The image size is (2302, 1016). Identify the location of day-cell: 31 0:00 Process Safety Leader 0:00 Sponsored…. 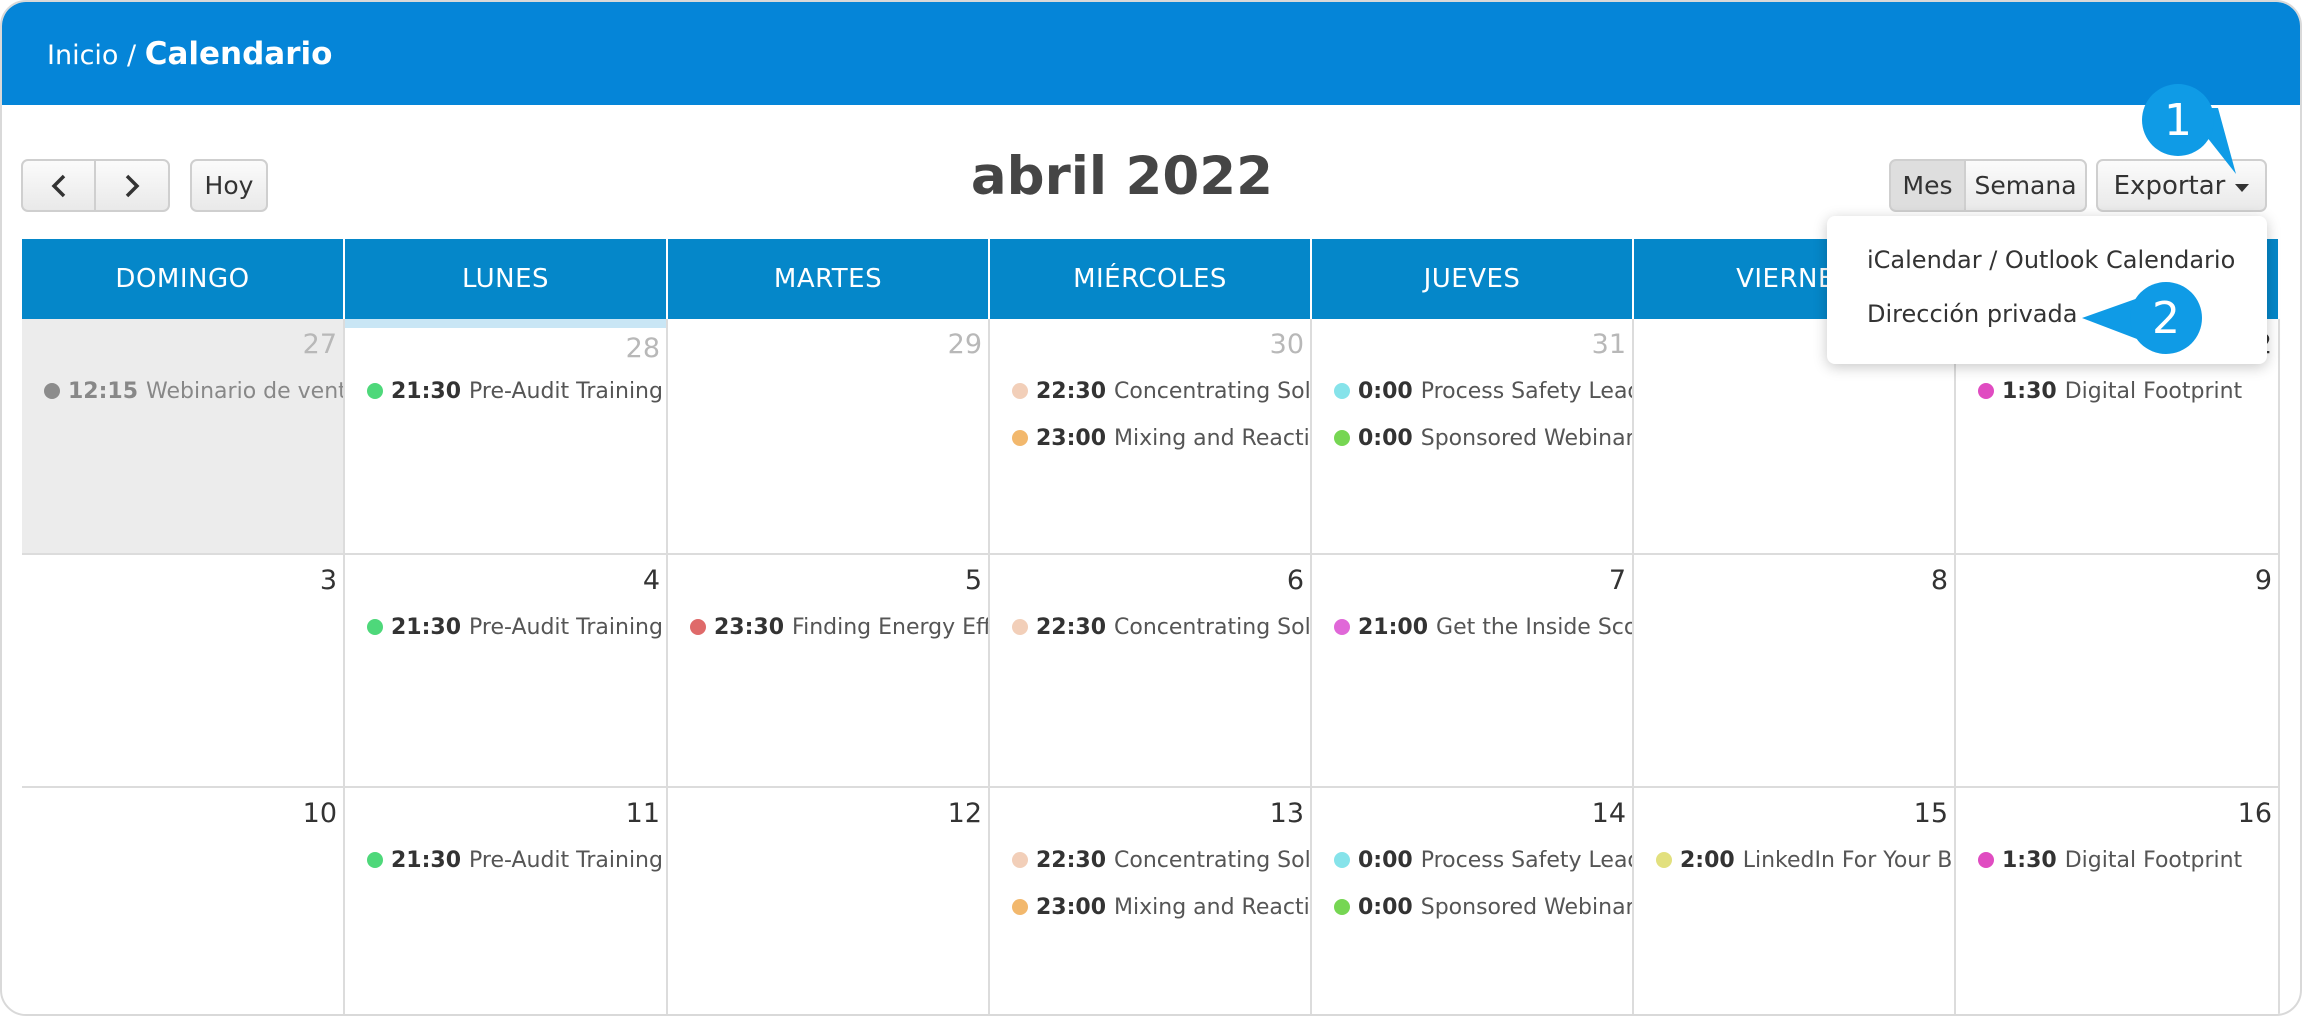
(1473, 437).